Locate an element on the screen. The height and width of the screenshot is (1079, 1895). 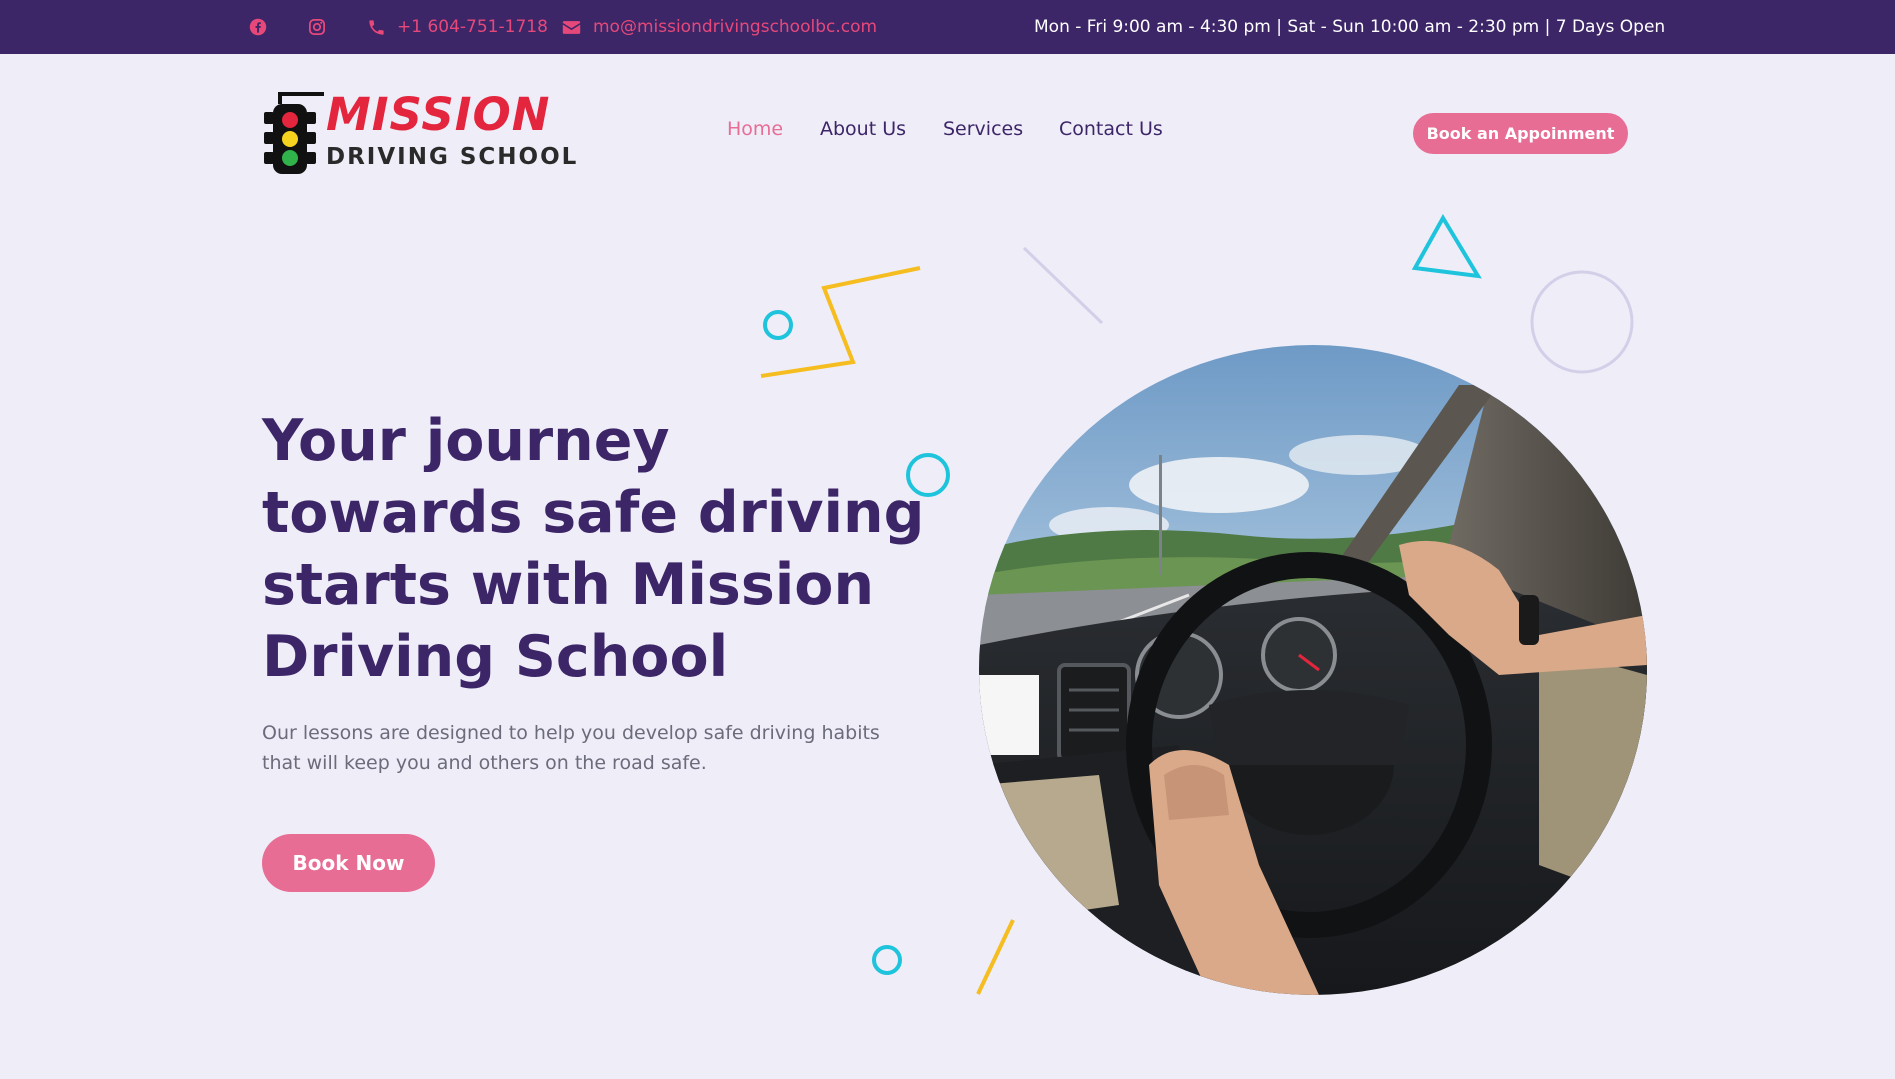
book-now-button: Book Now is located at coordinates (348, 863).